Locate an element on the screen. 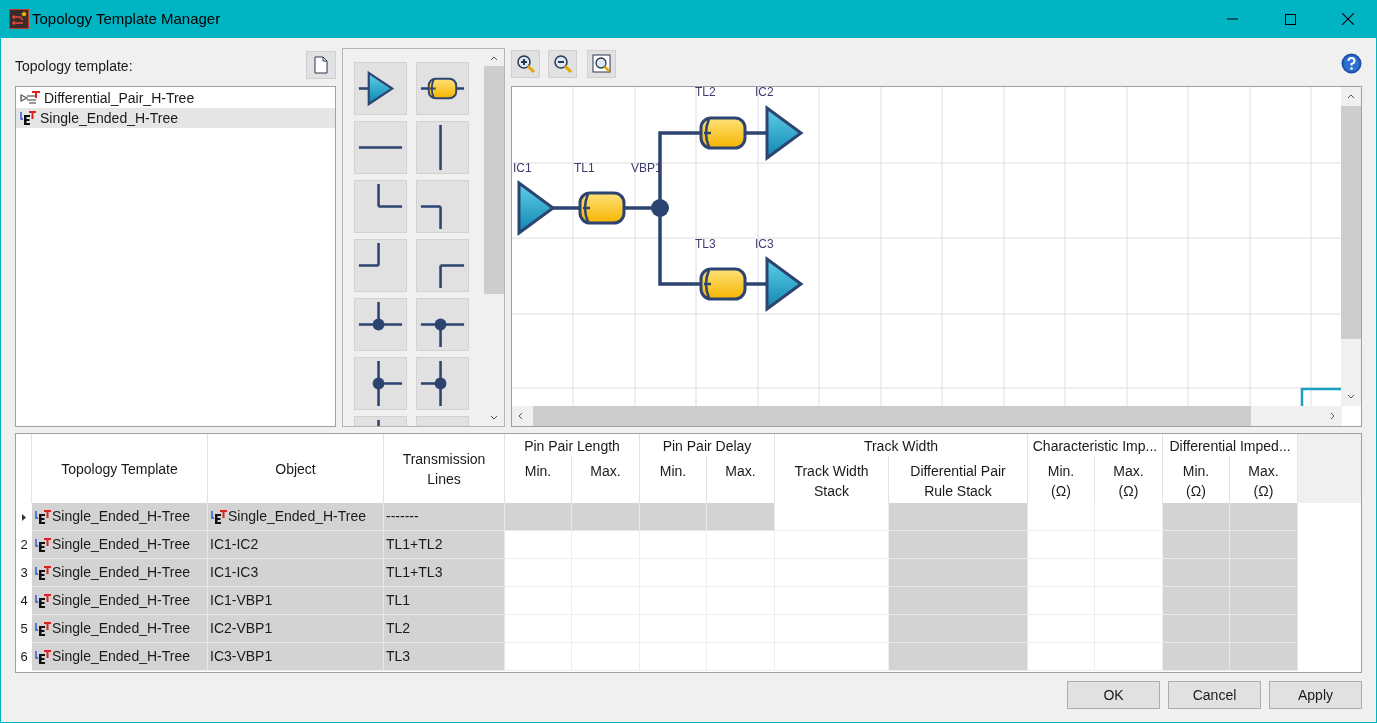 This screenshot has width=1377, height=723. maximize-icon is located at coordinates (1290, 19).